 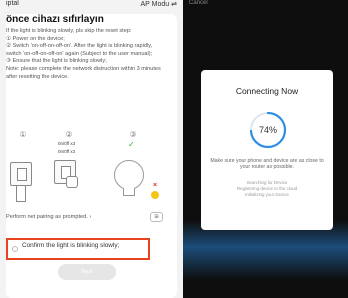 What do you see at coordinates (155, 185) in the screenshot?
I see `cross-icon: ×` at bounding box center [155, 185].